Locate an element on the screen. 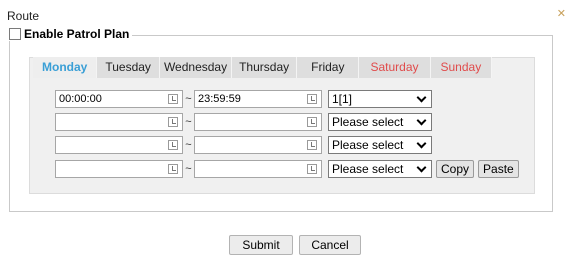 This screenshot has height=259, width=566. cancel-button: Cancel is located at coordinates (330, 245).